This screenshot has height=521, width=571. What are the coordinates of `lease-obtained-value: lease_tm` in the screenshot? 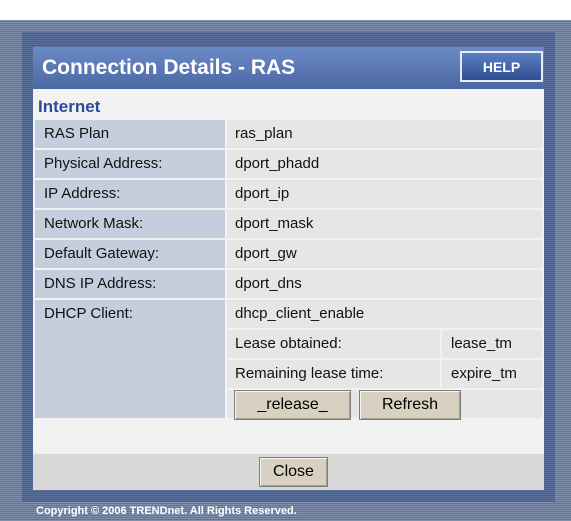 It's located at (492, 344).